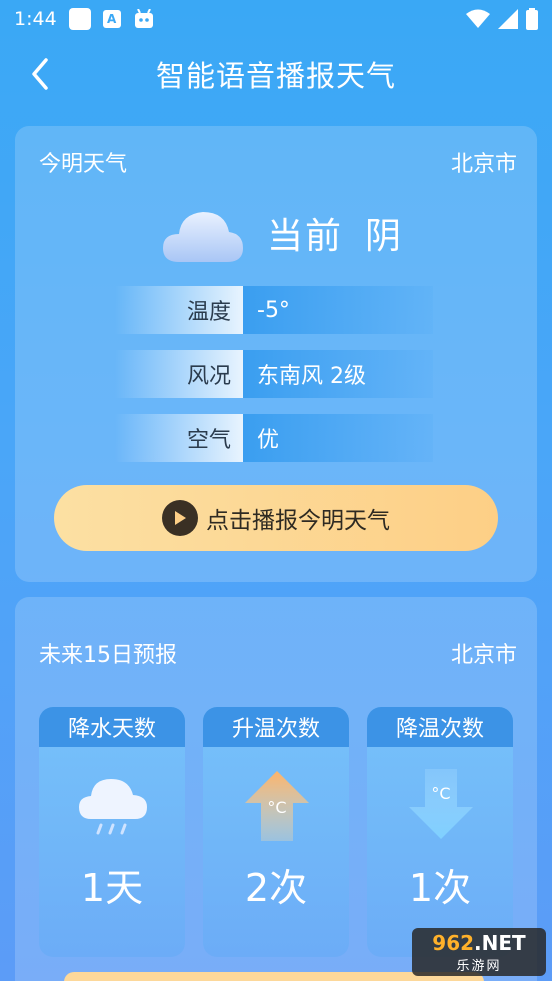 The width and height of the screenshot is (552, 981). Describe the element at coordinates (338, 310) in the screenshot. I see `row-value: -5°` at that location.